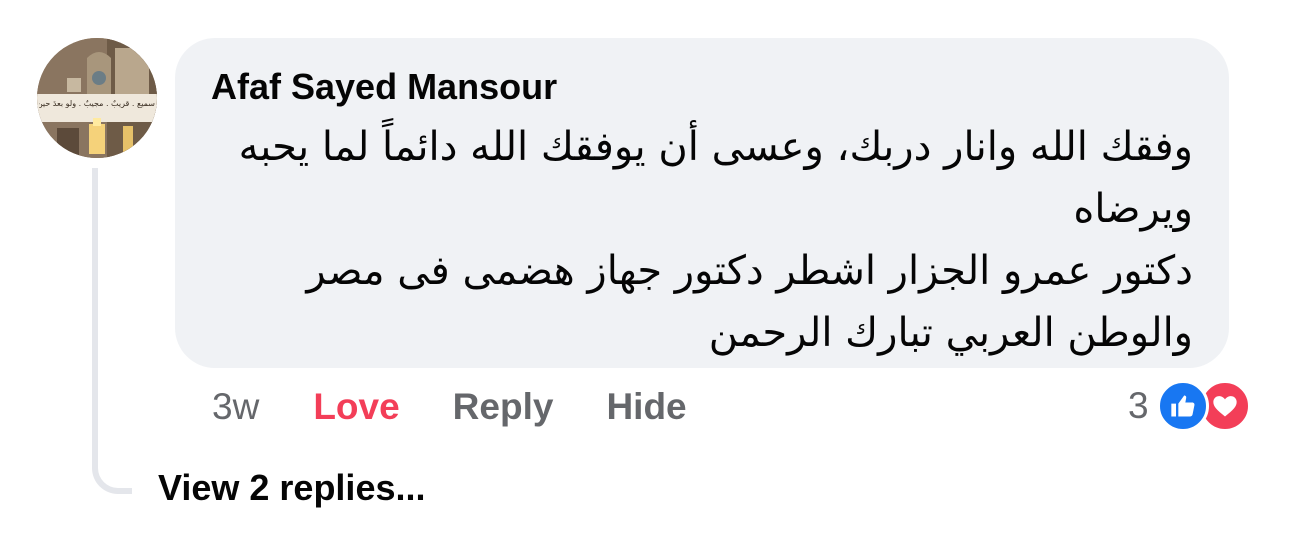 This screenshot has height=549, width=1290. I want to click on comment-author: Afaf Sayed Mansour, so click(384, 87).